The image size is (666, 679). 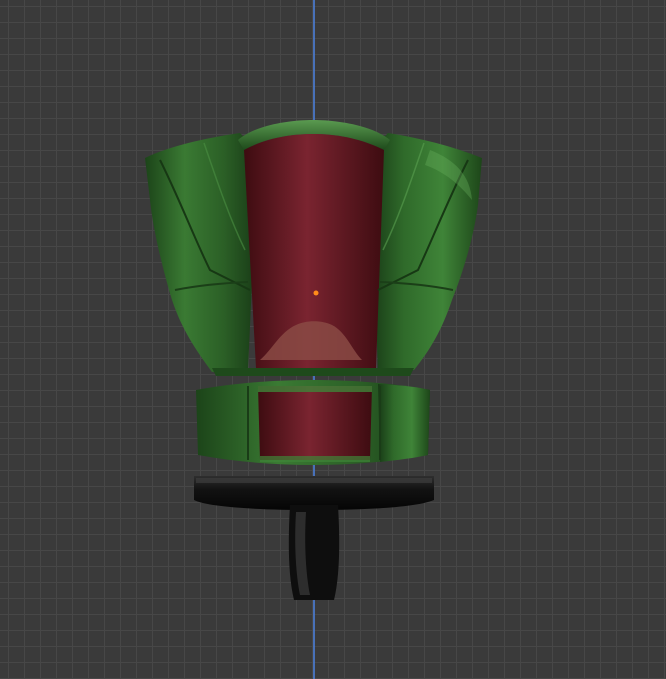 I want to click on origin-point, so click(x=316, y=293).